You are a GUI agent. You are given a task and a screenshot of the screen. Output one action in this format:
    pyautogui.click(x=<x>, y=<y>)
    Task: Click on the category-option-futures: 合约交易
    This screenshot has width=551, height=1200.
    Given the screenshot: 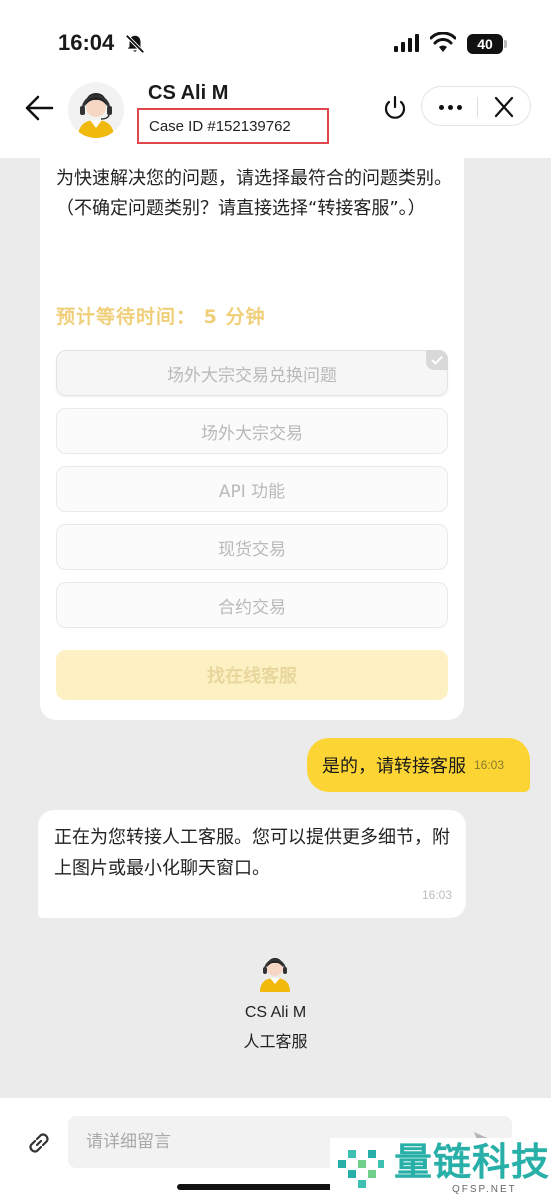 What is the action you would take?
    pyautogui.click(x=252, y=605)
    